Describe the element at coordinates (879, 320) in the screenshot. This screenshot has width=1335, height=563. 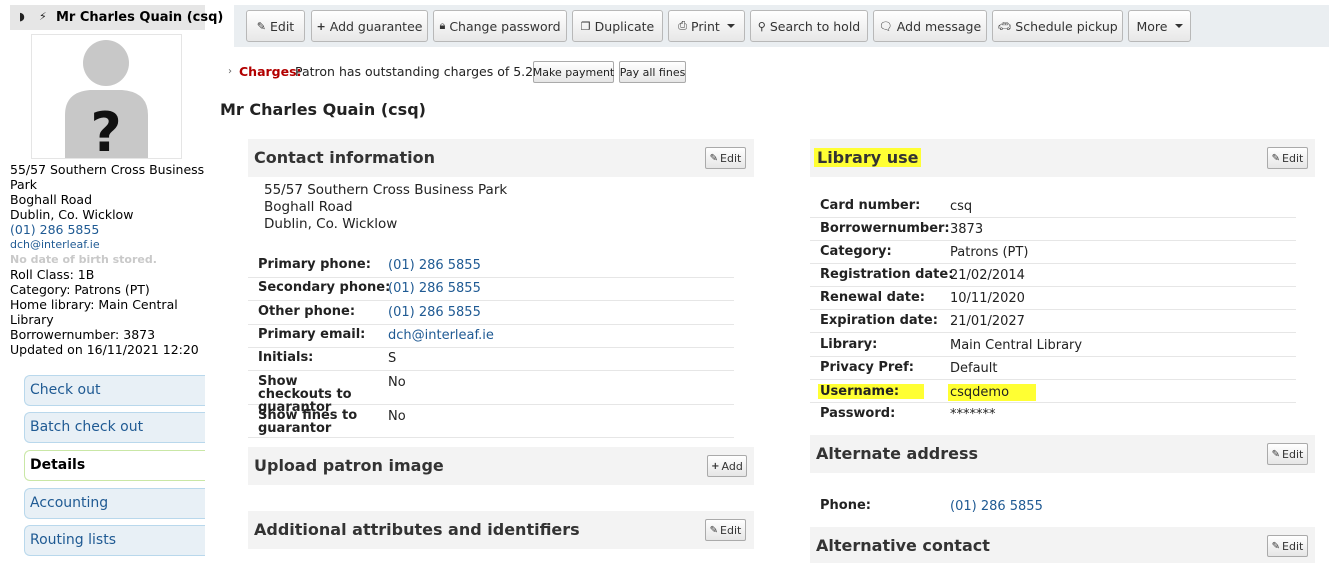
I see `library-use-row-label: Expiration date:` at that location.